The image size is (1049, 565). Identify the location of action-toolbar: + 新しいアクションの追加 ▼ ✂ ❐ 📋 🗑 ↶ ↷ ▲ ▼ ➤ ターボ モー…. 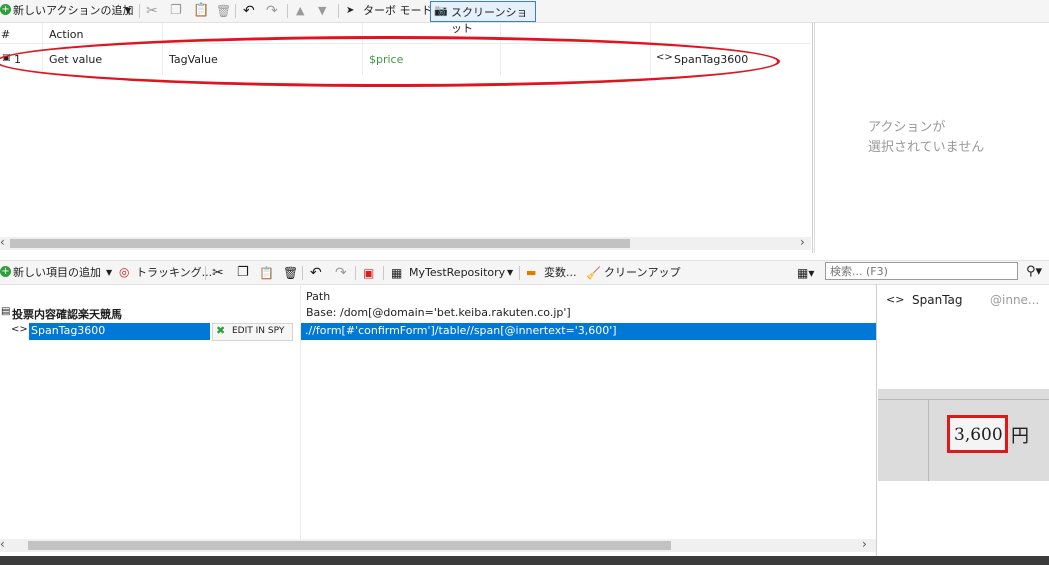
(524, 17).